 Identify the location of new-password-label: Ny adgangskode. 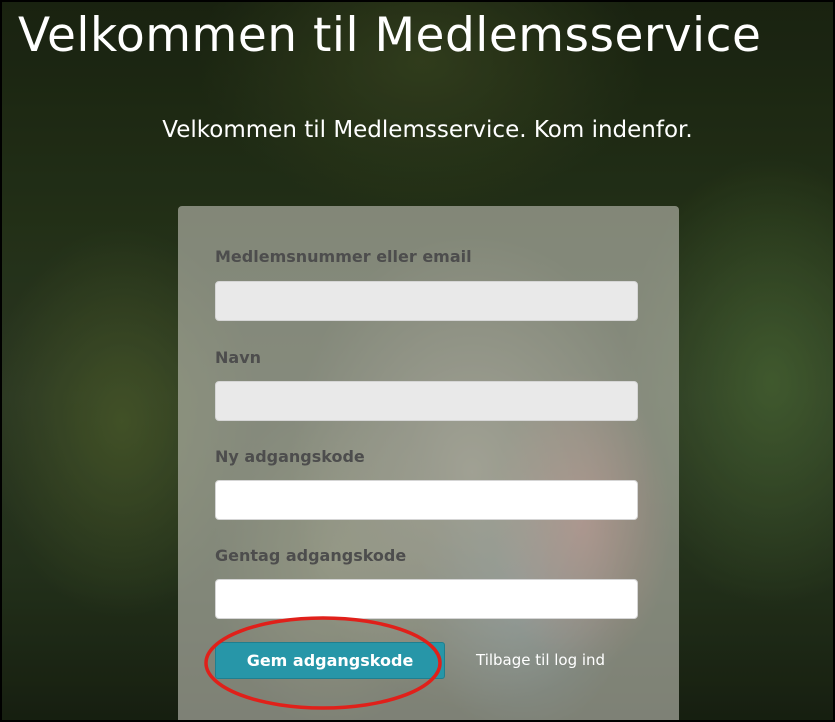
(290, 456).